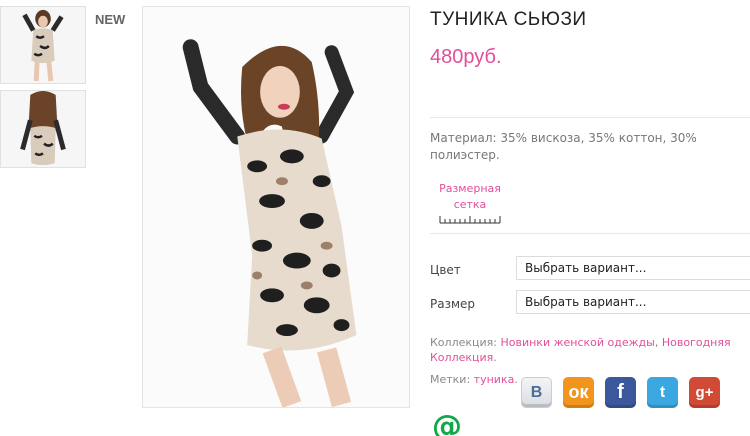  What do you see at coordinates (450, 379) in the screenshot?
I see `tags-label: Метки:` at bounding box center [450, 379].